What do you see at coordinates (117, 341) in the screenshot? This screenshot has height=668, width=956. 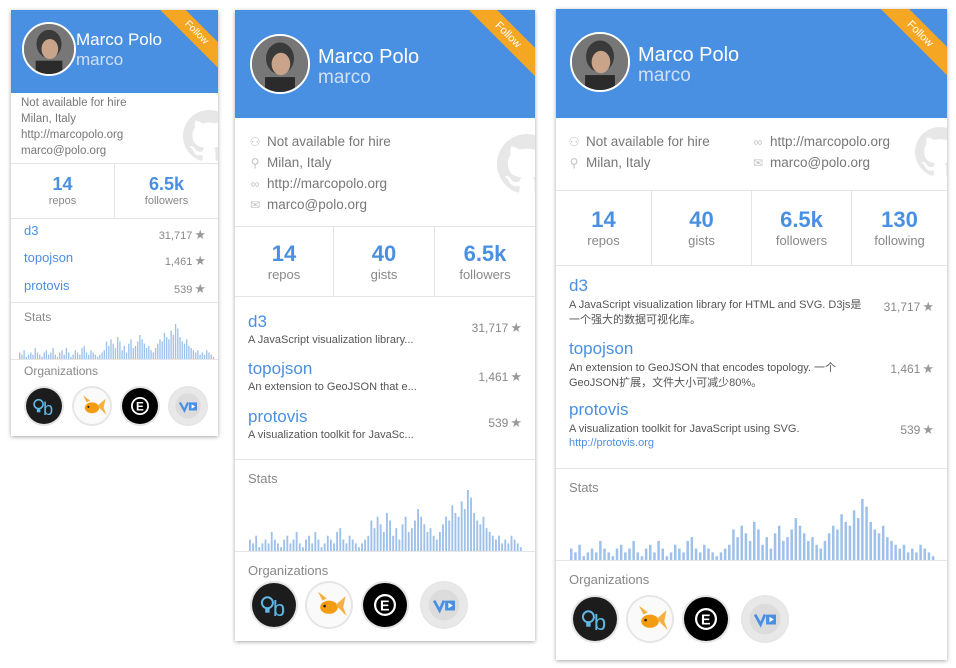 I see `activity-svg` at bounding box center [117, 341].